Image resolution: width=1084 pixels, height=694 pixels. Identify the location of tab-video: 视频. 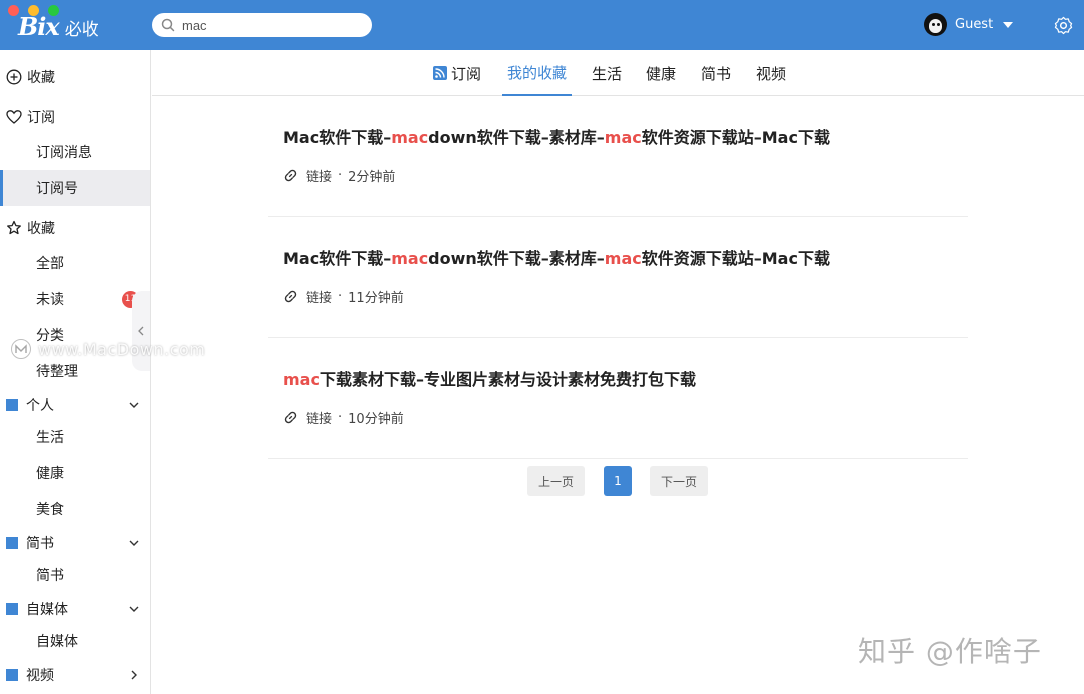
(771, 73).